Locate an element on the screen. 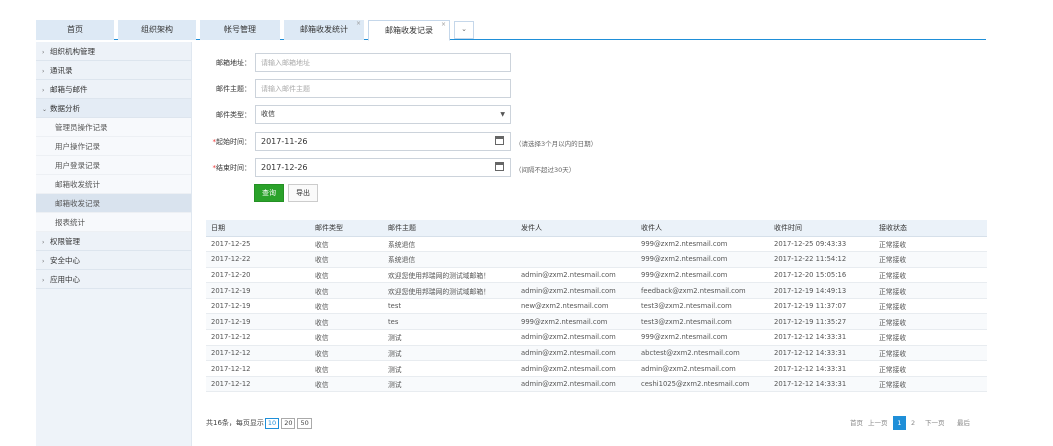  sidebar-item-admin-logs: 管理员操作记录 is located at coordinates (113, 127).